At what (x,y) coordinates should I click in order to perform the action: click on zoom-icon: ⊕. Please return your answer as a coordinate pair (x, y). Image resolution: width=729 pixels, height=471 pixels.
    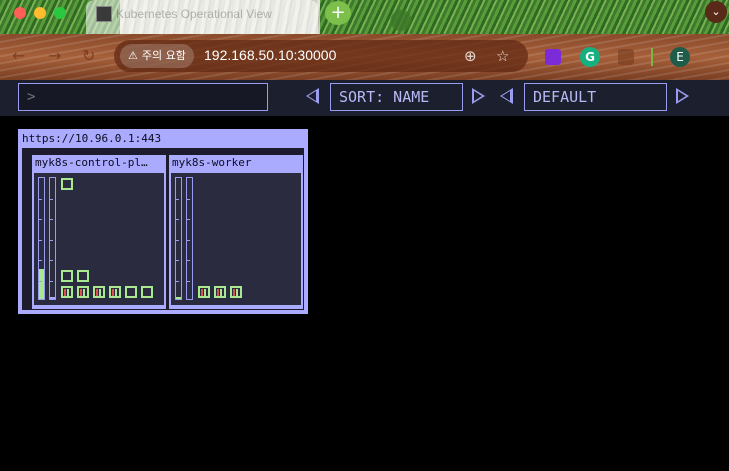
    Looking at the image, I should click on (470, 56).